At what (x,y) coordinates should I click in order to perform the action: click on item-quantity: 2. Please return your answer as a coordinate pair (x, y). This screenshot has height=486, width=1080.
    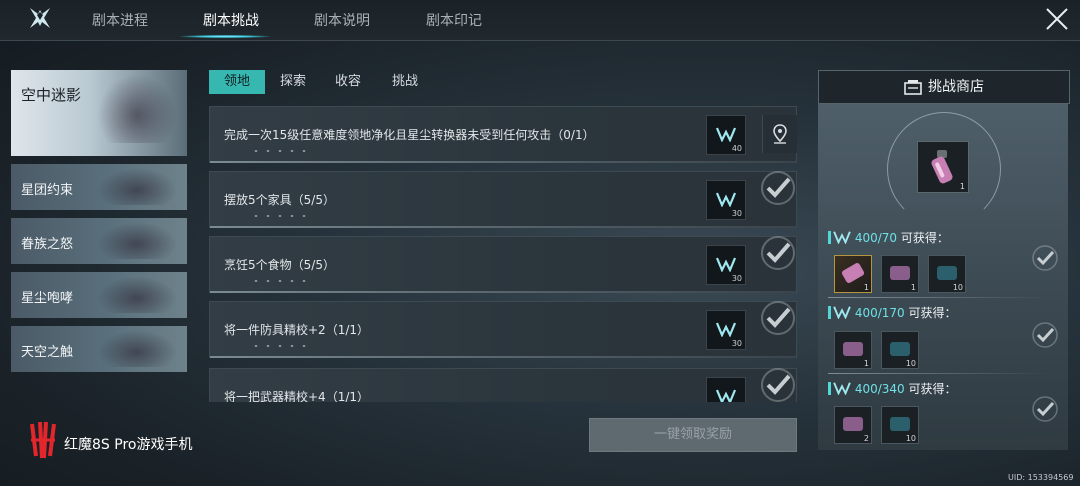
    Looking at the image, I should click on (866, 438).